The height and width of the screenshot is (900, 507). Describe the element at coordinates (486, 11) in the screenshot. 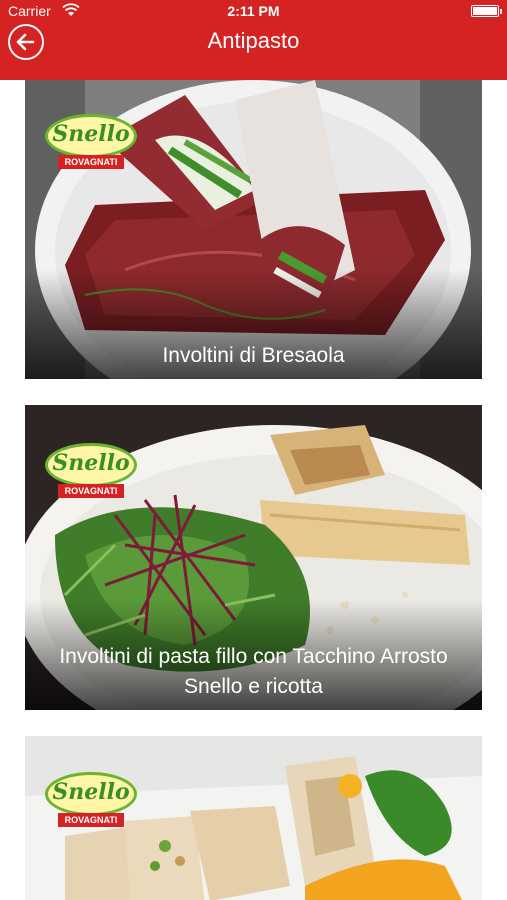

I see `battery-icon` at that location.